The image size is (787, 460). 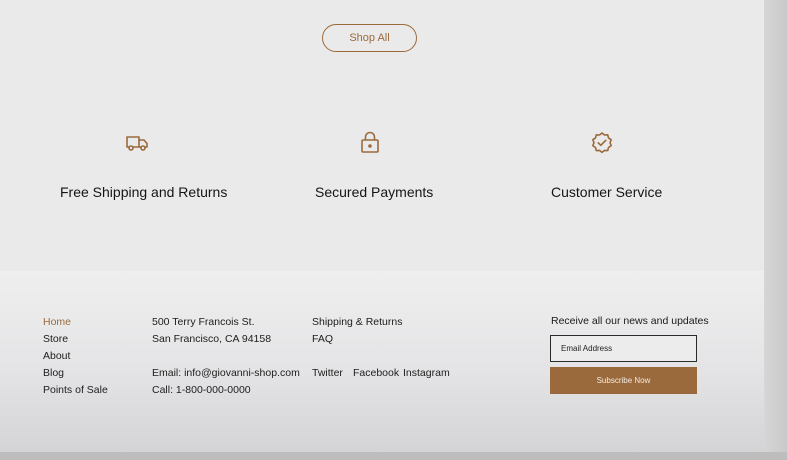 I want to click on truck-icon, so click(x=137, y=145).